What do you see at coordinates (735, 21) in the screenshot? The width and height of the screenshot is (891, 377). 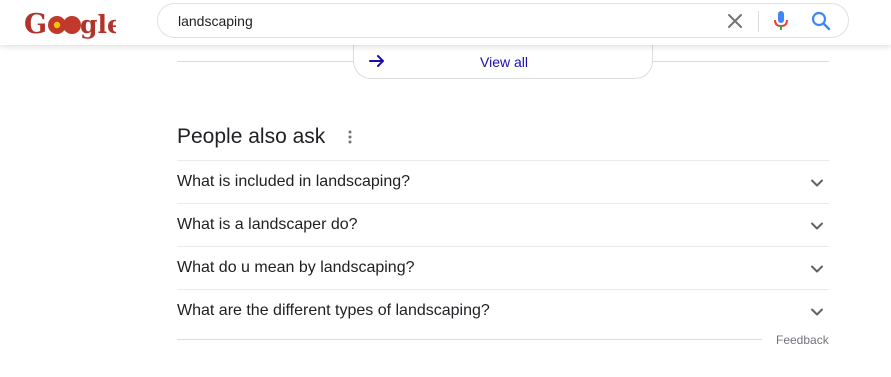 I see `close-icon` at bounding box center [735, 21].